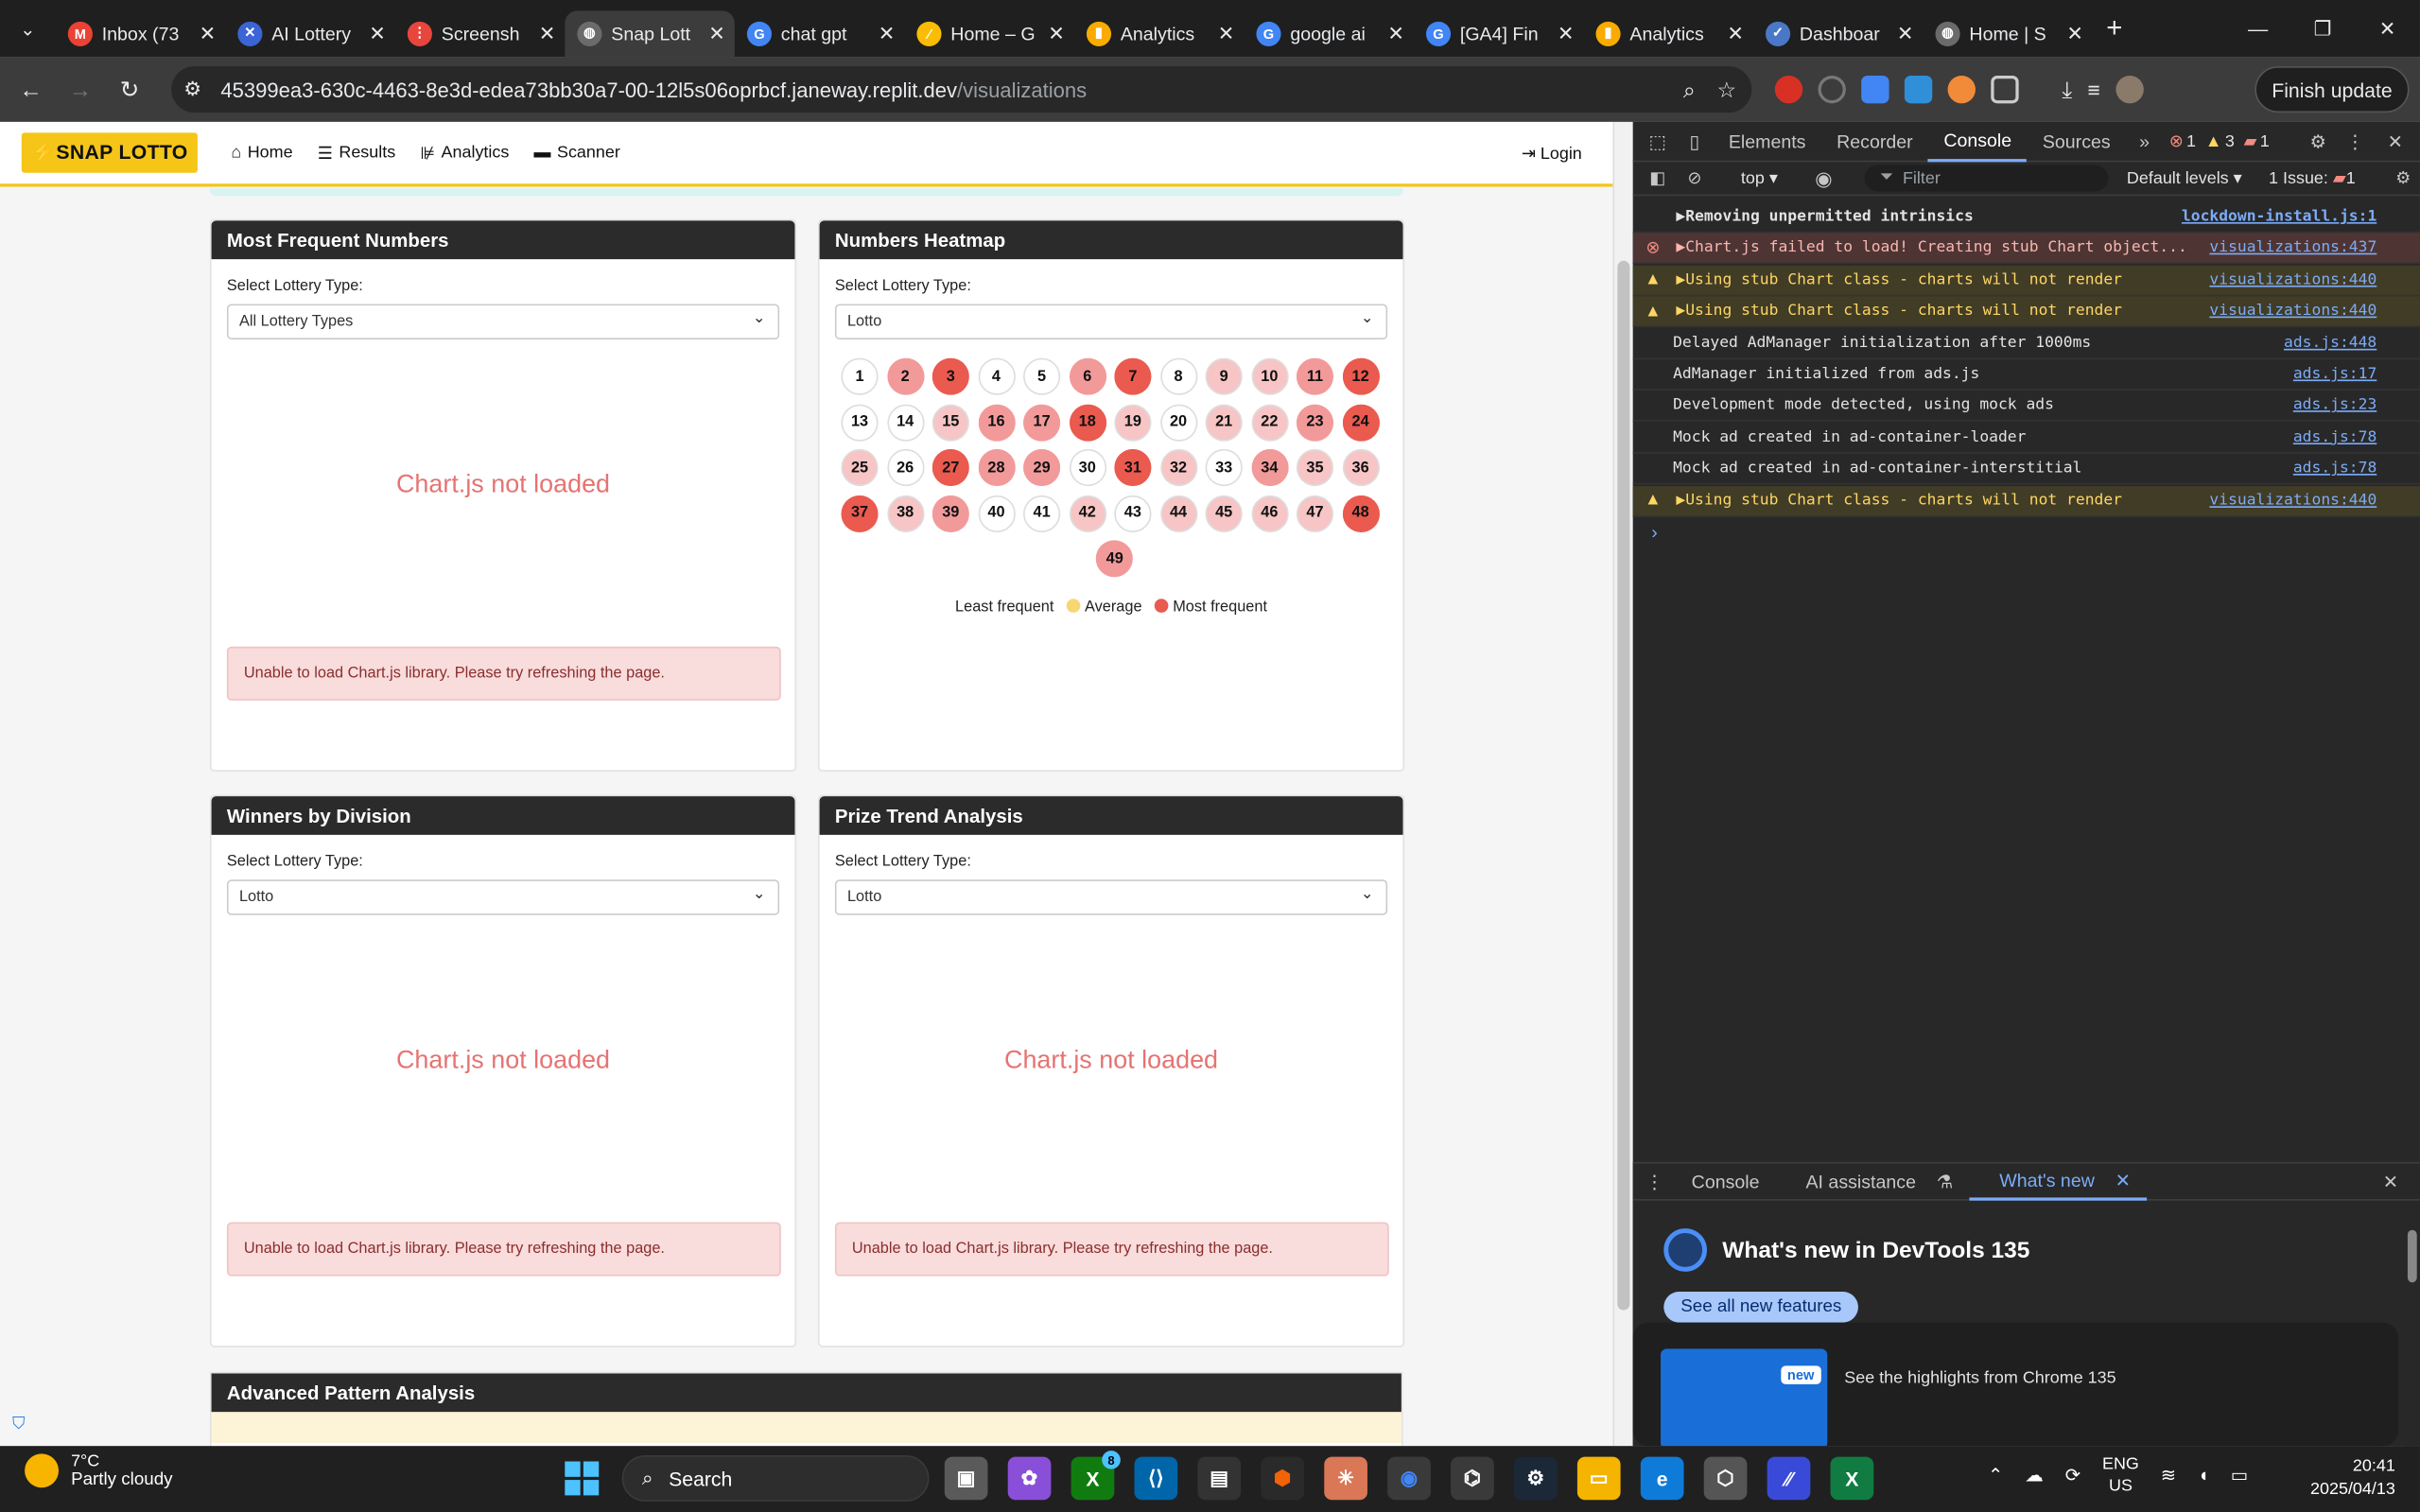 Image resolution: width=2420 pixels, height=1512 pixels. What do you see at coordinates (820, 33) in the screenshot?
I see `browser-tab: Gchat gpt ✕` at bounding box center [820, 33].